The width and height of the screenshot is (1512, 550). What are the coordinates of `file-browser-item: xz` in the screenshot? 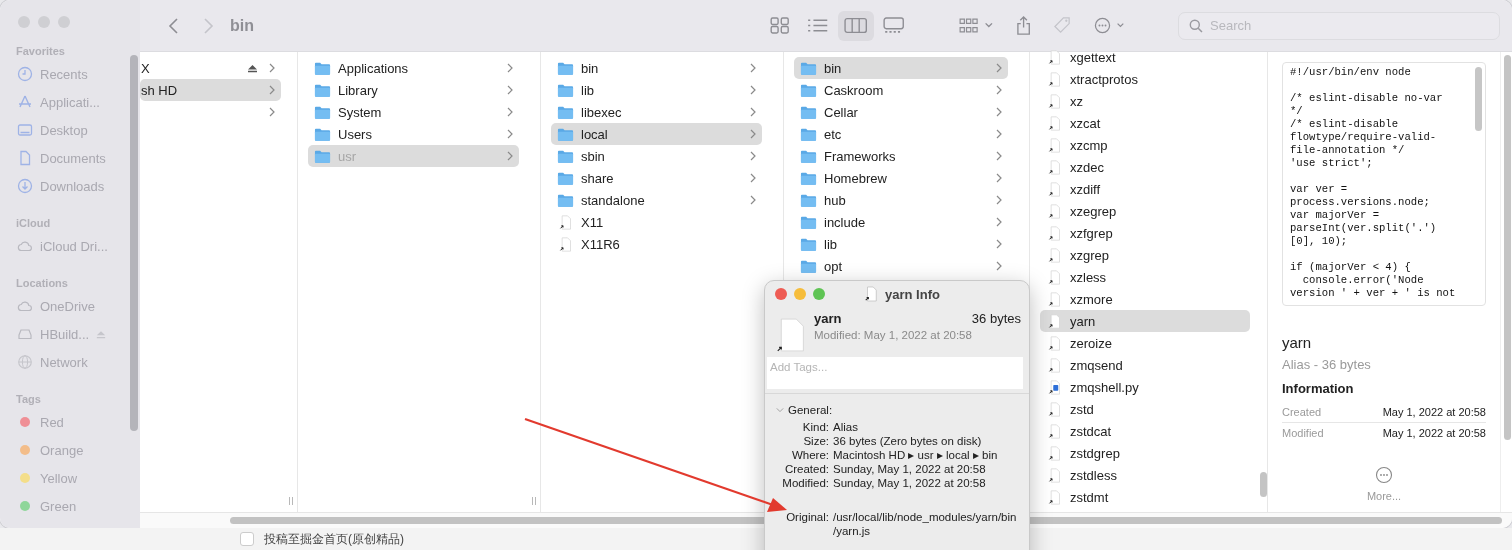 It's located at (1145, 101).